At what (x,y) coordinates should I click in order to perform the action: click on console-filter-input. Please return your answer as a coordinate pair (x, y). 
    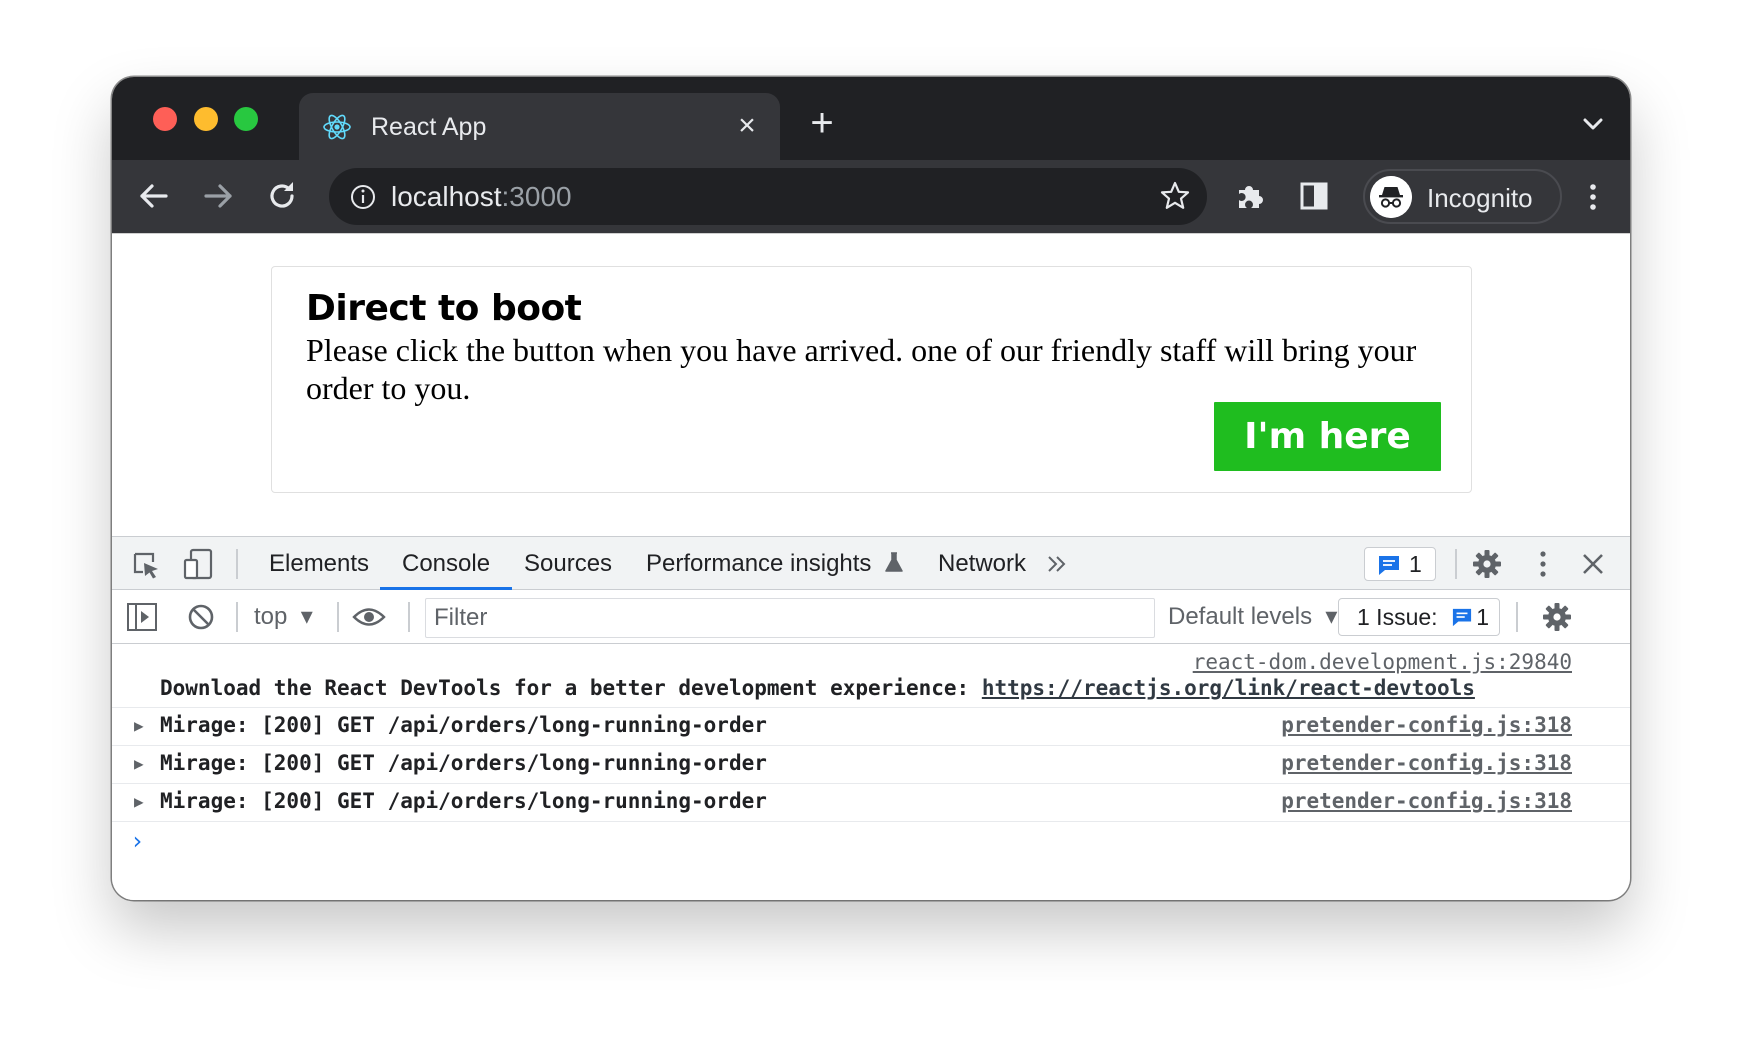
    Looking at the image, I should click on (790, 618).